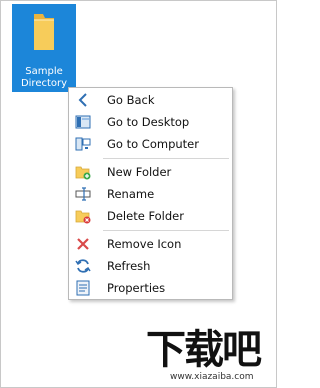 This screenshot has width=320, height=388. I want to click on menu-item-rename: Rename, so click(150, 194).